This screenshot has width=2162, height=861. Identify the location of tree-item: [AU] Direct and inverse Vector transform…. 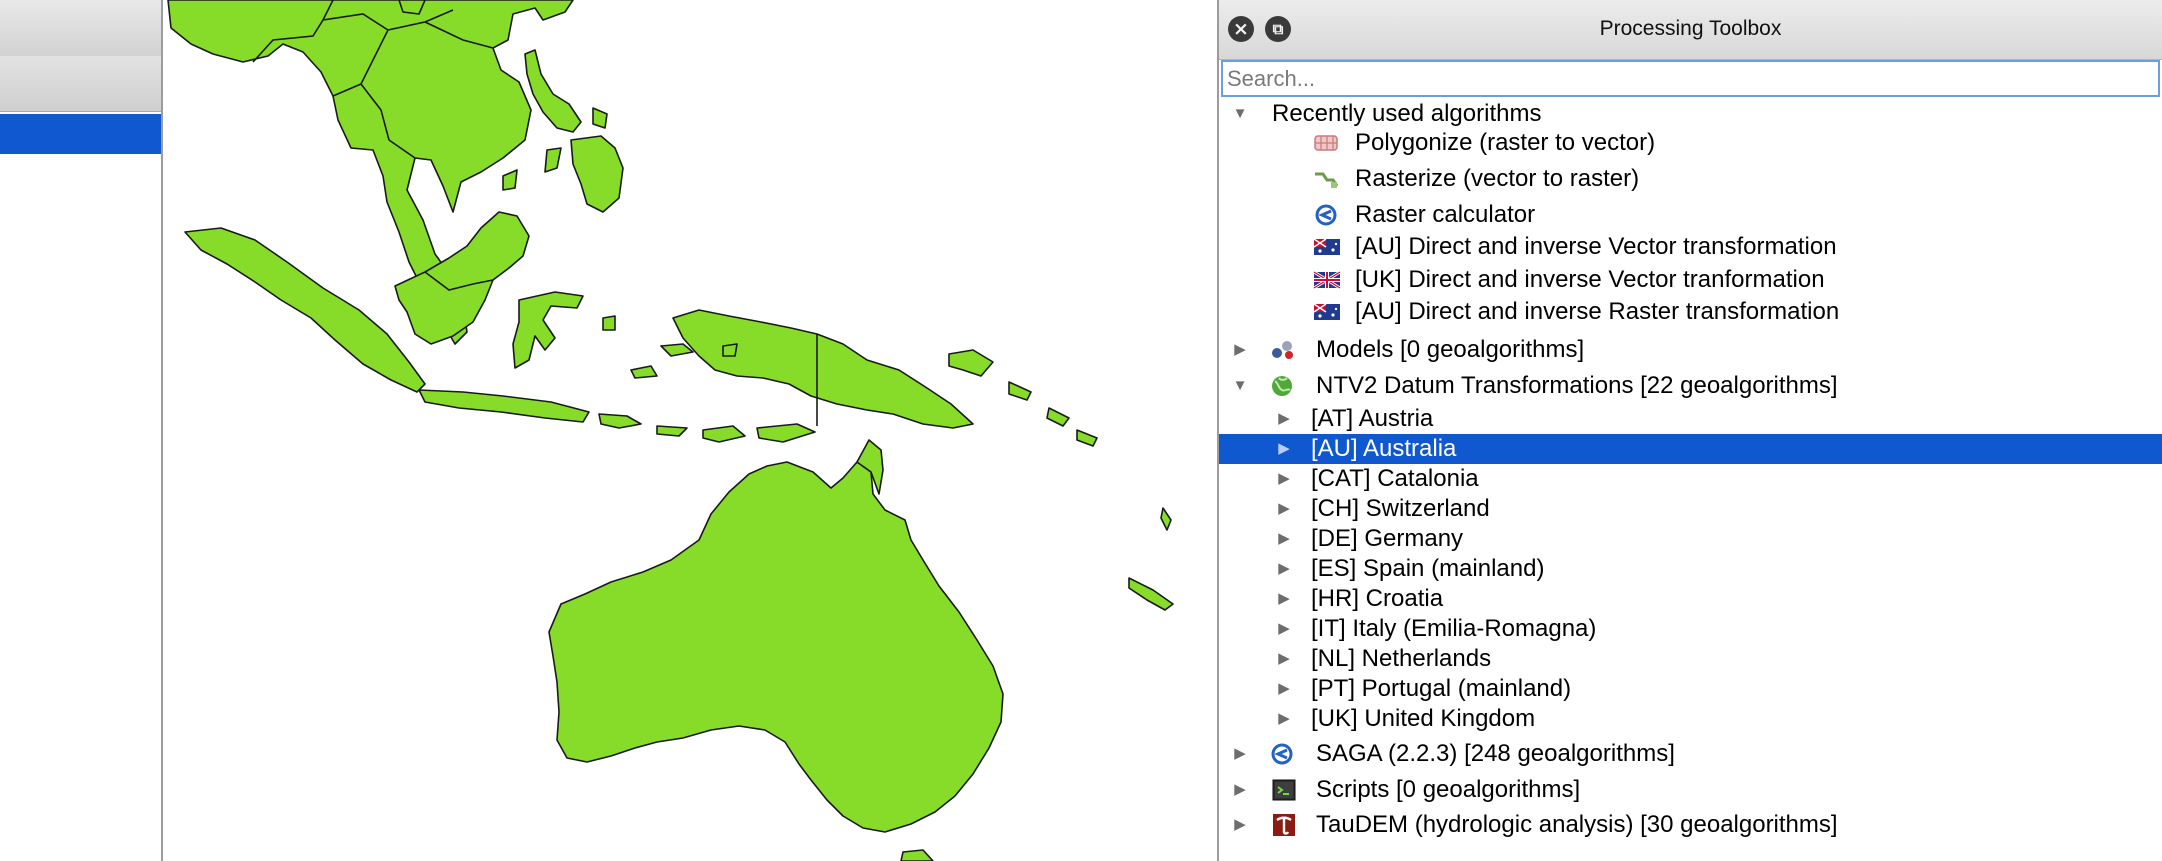
(1690, 247).